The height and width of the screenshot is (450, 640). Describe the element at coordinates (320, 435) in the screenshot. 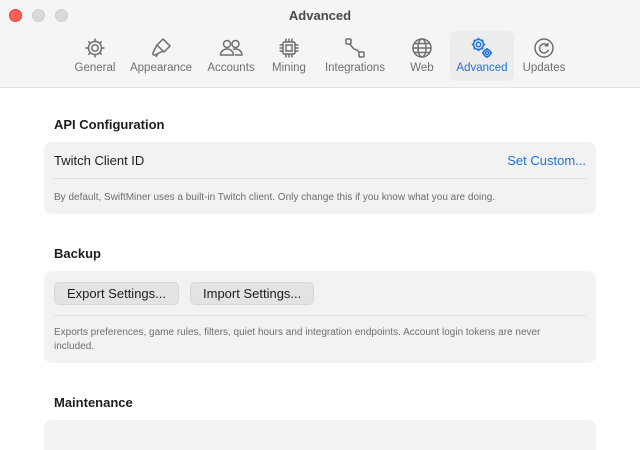

I see `maintenance-card` at that location.